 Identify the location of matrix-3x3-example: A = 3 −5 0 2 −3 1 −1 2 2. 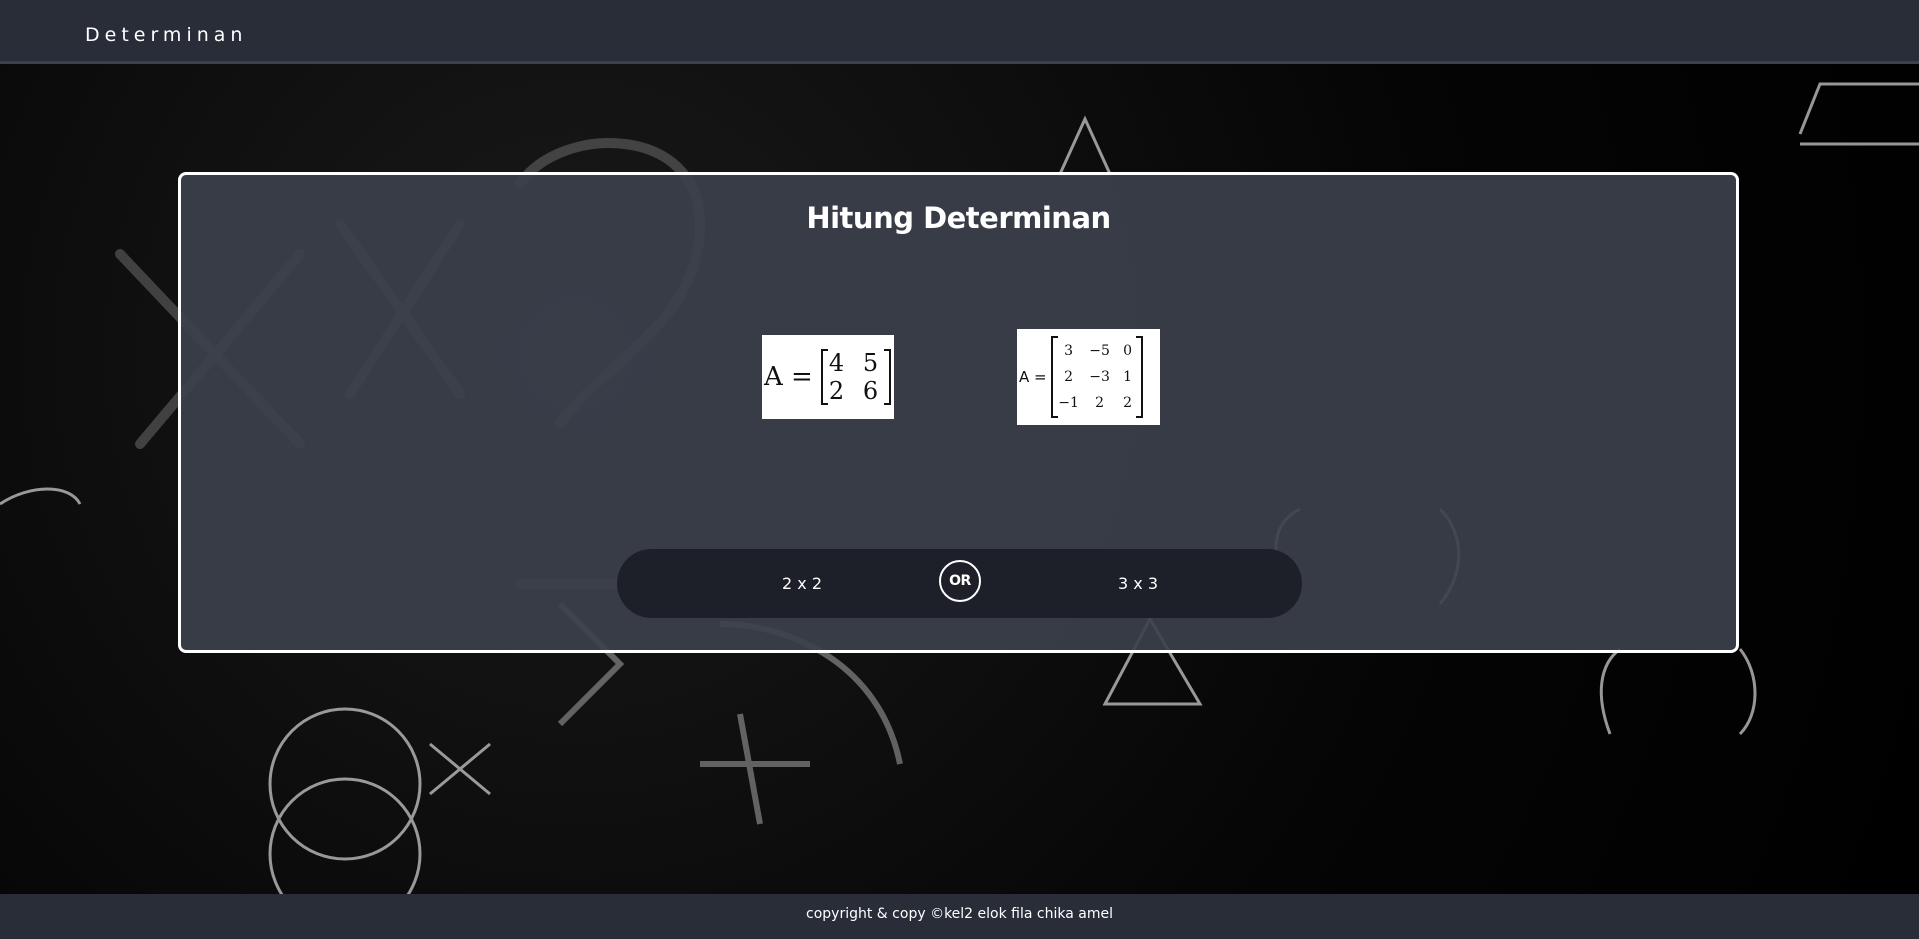
(1088, 377).